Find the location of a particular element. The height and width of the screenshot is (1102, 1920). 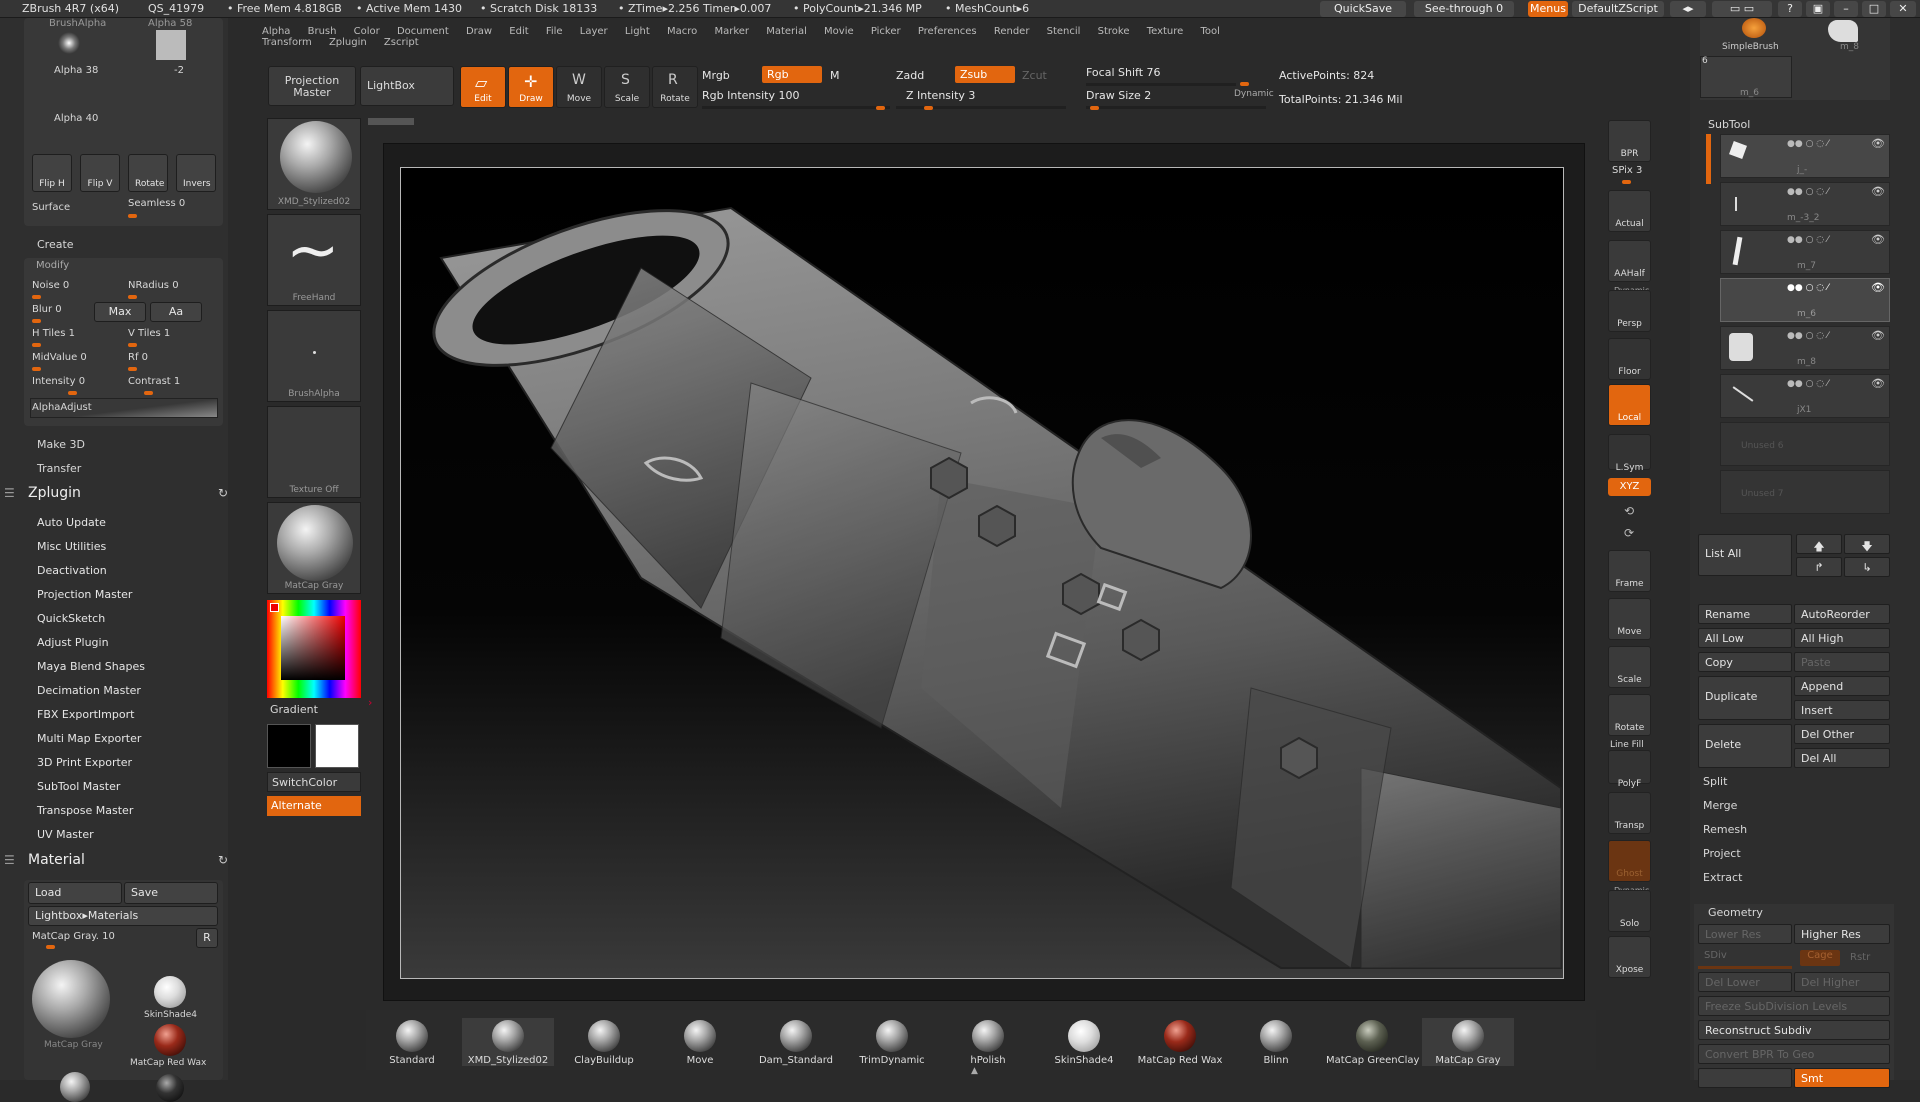

floor-button: Floor is located at coordinates (1629, 359).